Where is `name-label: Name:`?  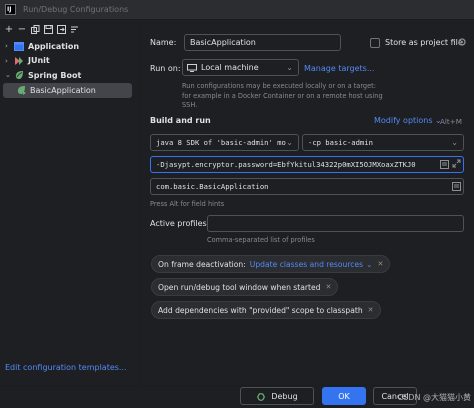 name-label: Name: is located at coordinates (163, 42).